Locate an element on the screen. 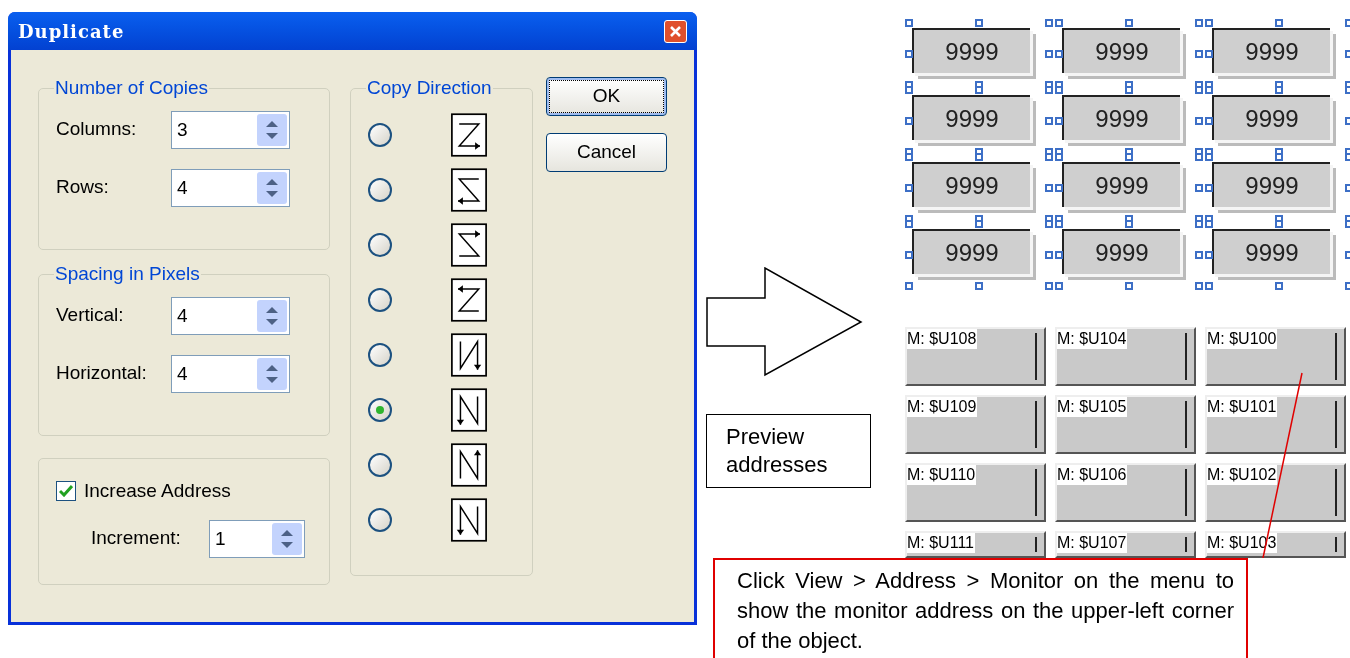 The height and width of the screenshot is (658, 1350). monitor-address: M: $U107 is located at coordinates (1092, 543).